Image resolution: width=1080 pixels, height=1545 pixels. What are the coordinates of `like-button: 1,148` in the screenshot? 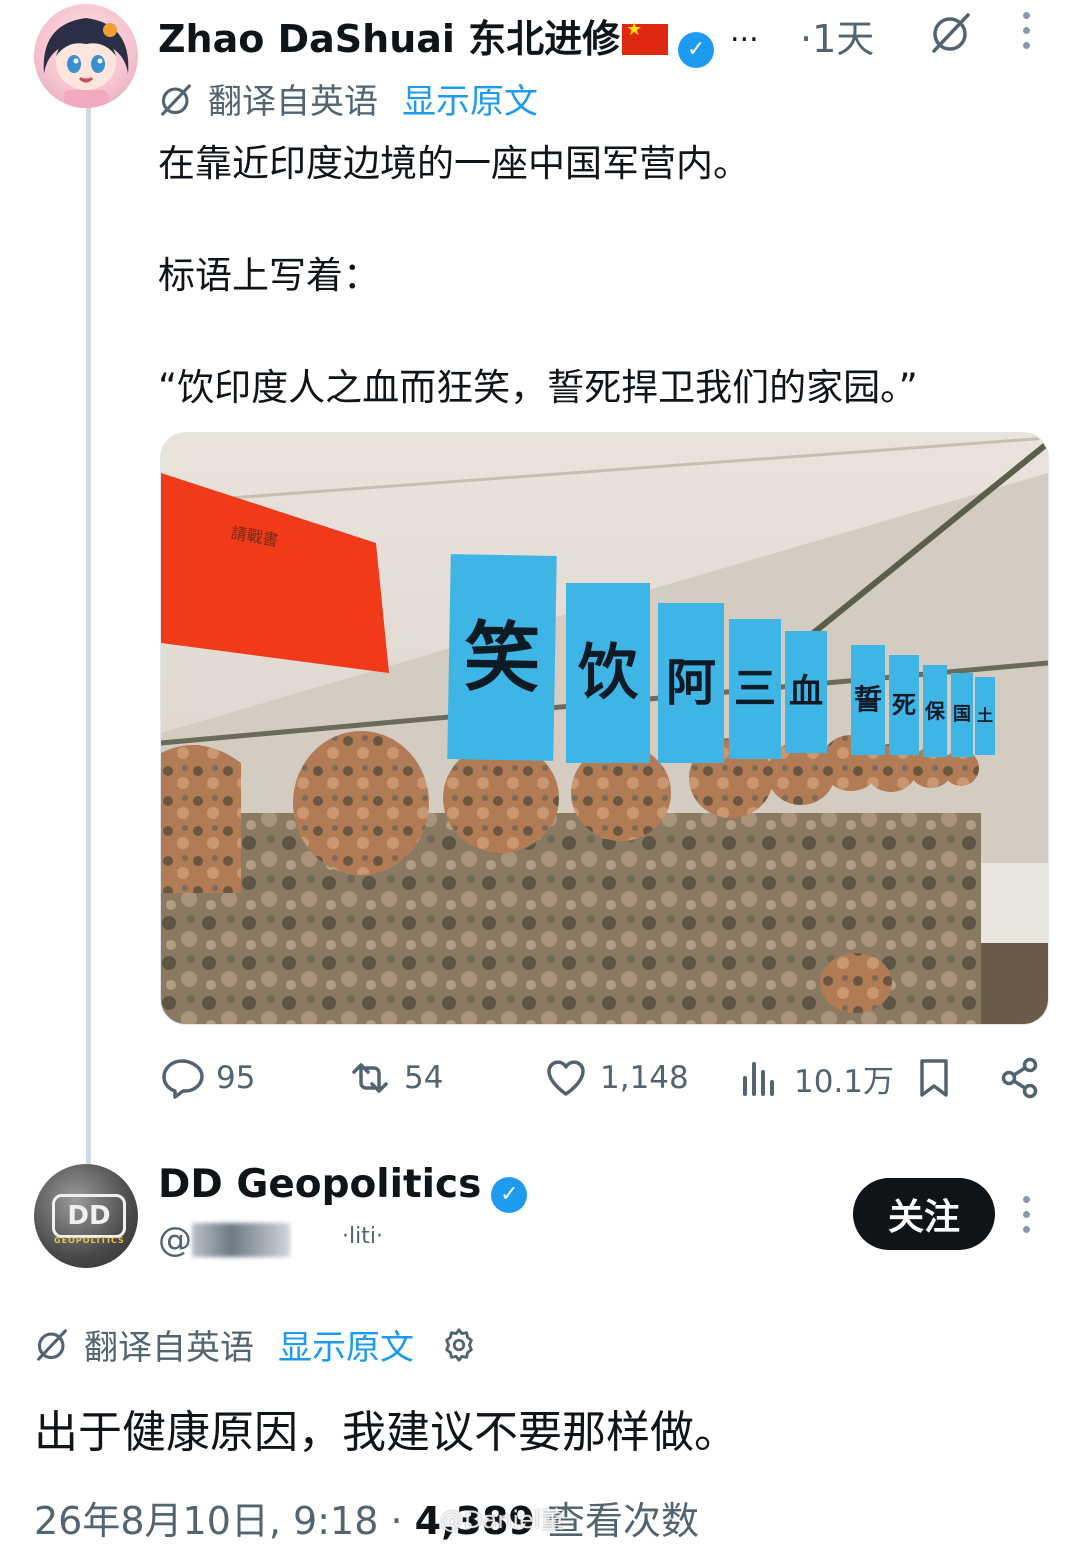 It's located at (616, 1078).